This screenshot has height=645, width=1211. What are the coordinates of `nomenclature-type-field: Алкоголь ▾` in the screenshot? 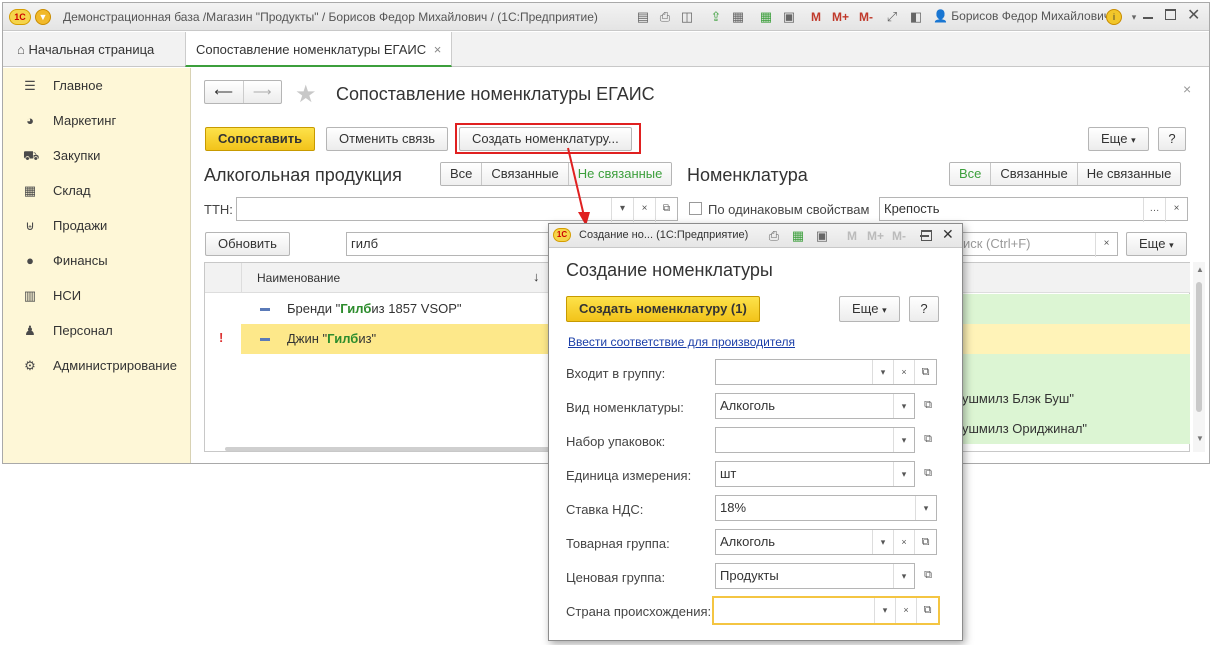 It's located at (815, 406).